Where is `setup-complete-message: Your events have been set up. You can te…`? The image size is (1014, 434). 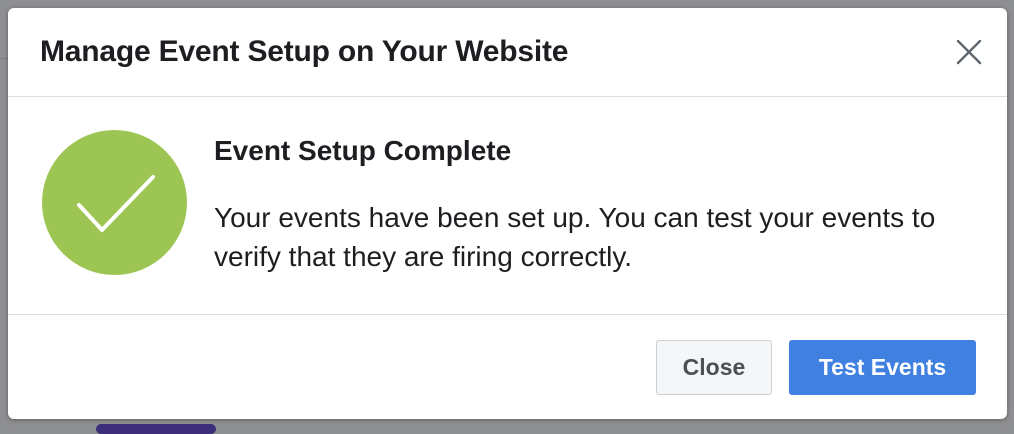
setup-complete-message: Your events have been set up. You can te… is located at coordinates (575, 237).